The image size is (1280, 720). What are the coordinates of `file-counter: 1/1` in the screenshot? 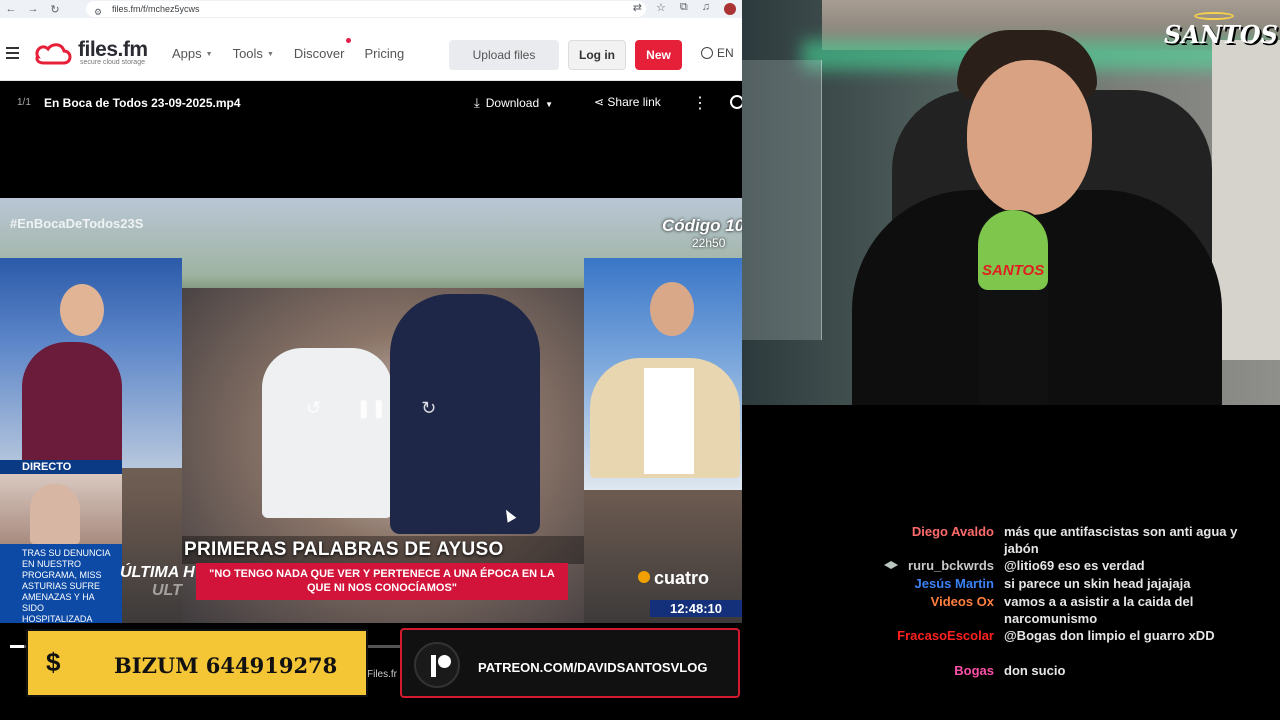 It's located at (24, 102).